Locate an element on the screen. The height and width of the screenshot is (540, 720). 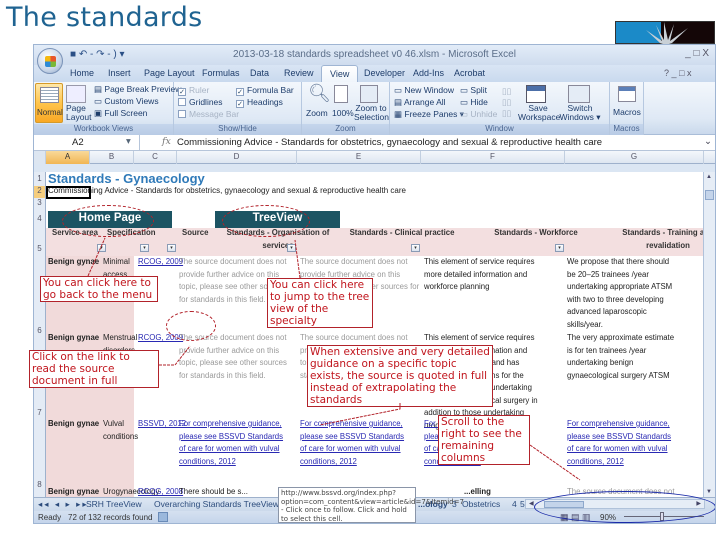
unhide-button: ▭ Unhide is located at coordinates (478, 114).